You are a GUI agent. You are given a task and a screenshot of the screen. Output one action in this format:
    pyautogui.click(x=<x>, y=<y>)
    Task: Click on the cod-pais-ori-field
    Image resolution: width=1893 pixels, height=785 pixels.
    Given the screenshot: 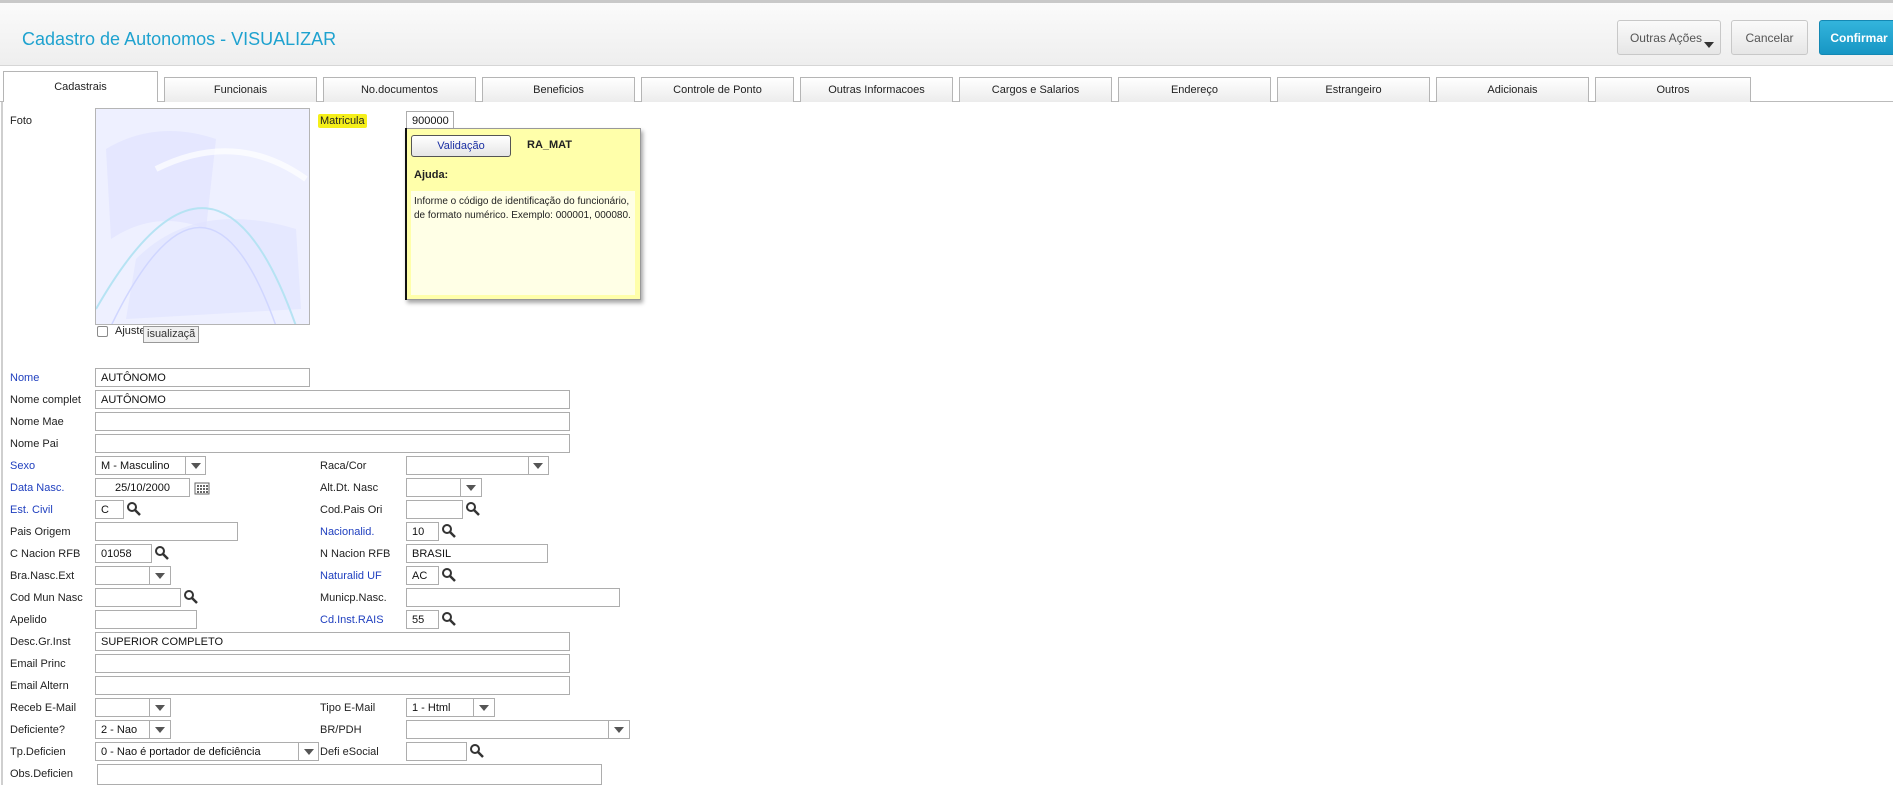 What is the action you would take?
    pyautogui.click(x=434, y=509)
    